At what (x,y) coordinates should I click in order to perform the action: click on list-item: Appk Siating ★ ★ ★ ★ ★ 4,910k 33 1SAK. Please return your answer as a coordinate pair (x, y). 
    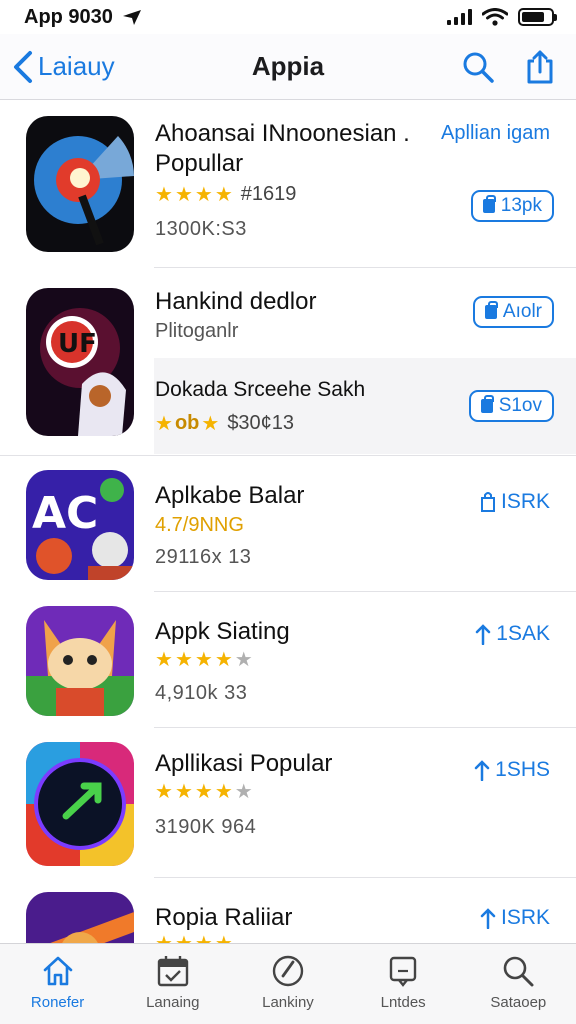
    Looking at the image, I should click on (288, 660).